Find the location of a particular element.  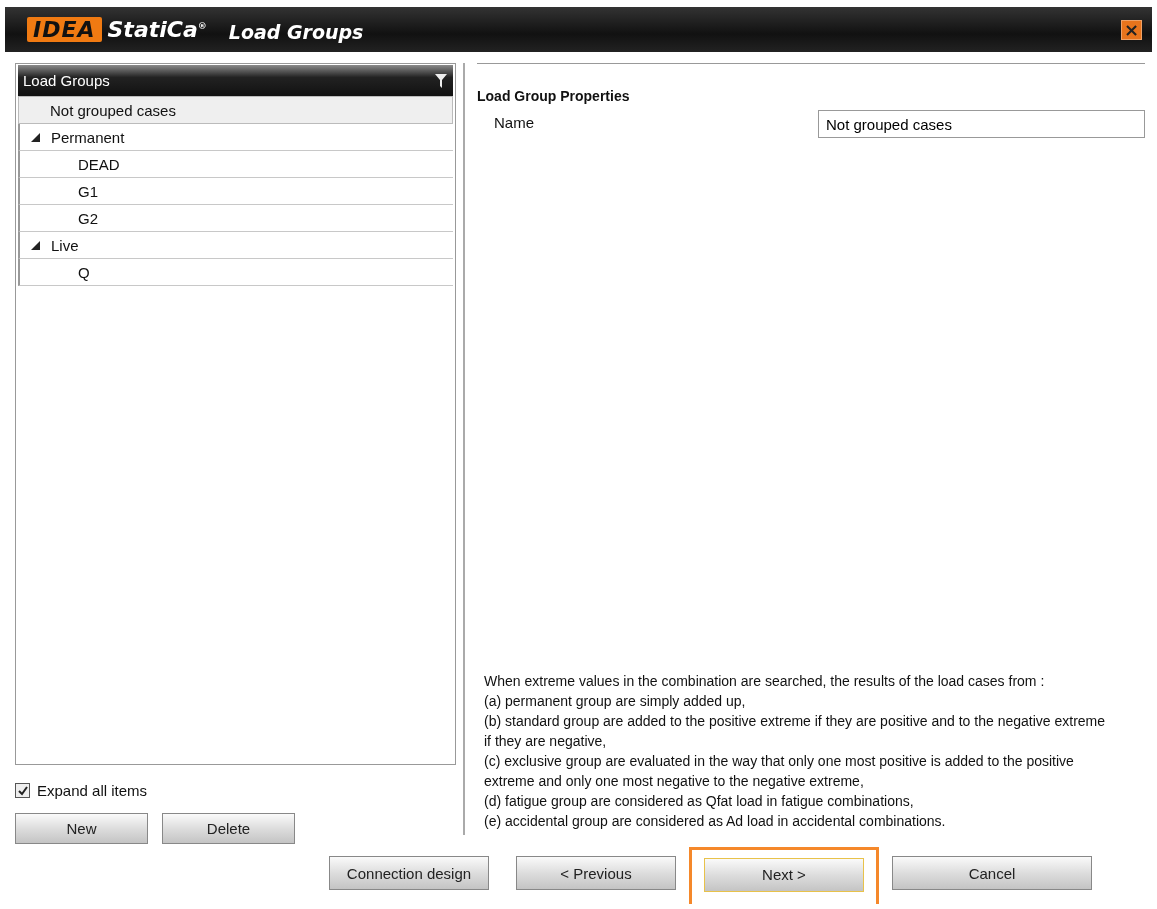

tree-item: Not grouped cases is located at coordinates (235, 110).